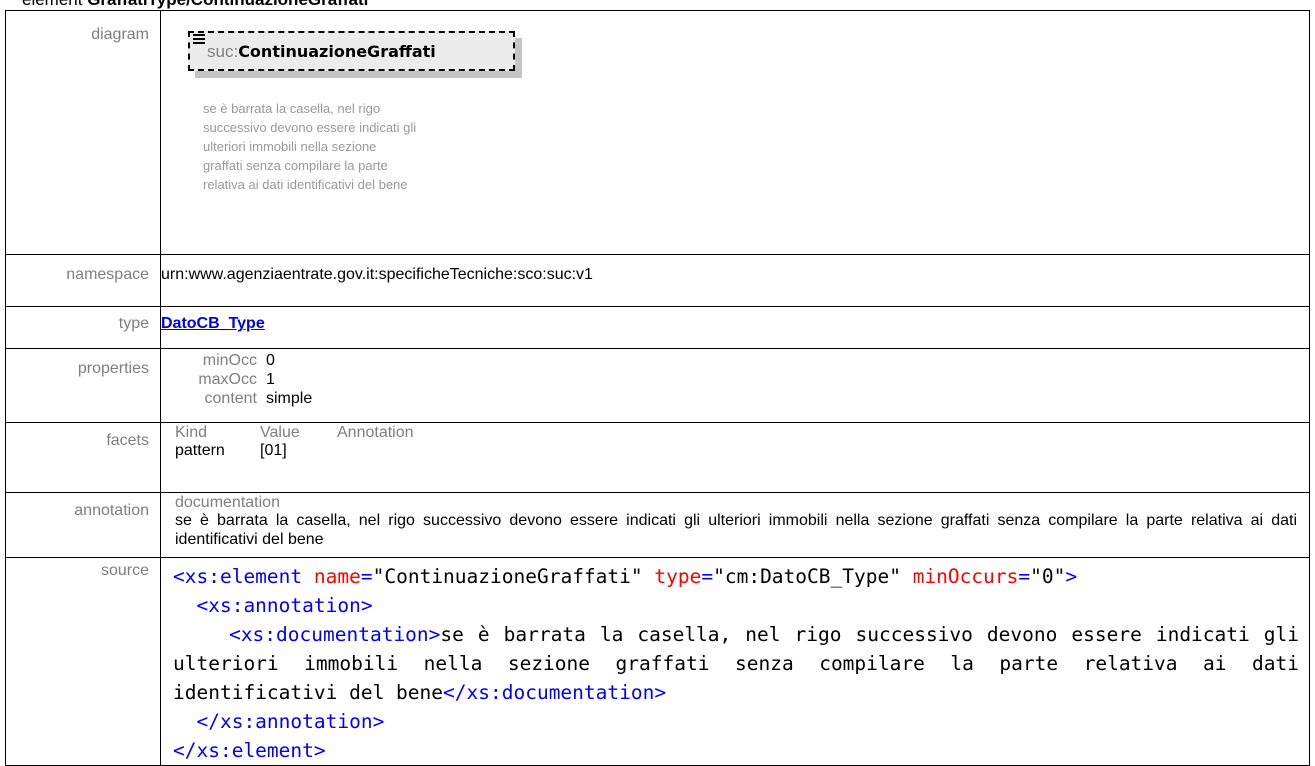 The width and height of the screenshot is (1315, 766). What do you see at coordinates (54, 4) in the screenshot?
I see `page-title-prefix: element` at bounding box center [54, 4].